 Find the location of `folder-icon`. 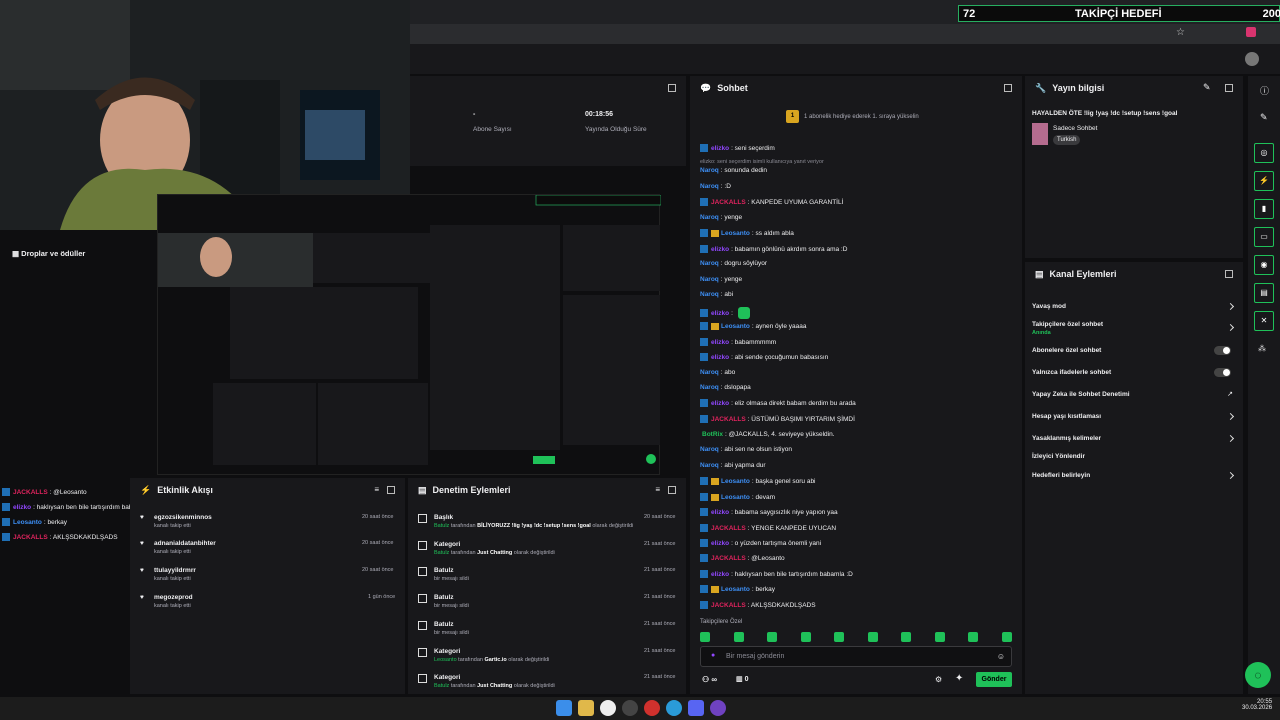

folder-icon is located at coordinates (586, 708).